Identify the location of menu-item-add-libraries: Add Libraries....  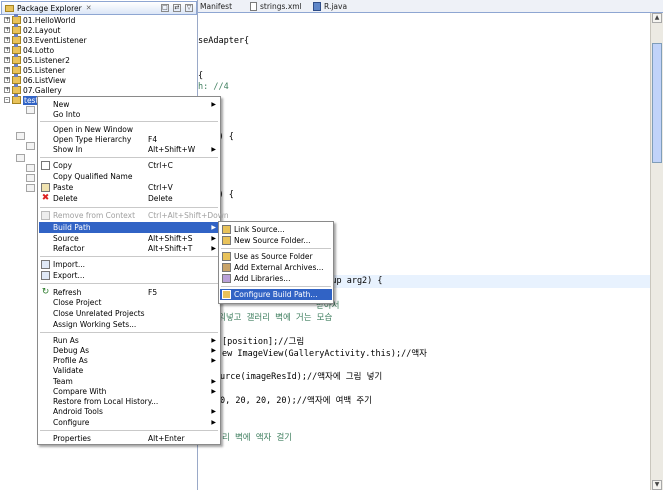
(276, 278).